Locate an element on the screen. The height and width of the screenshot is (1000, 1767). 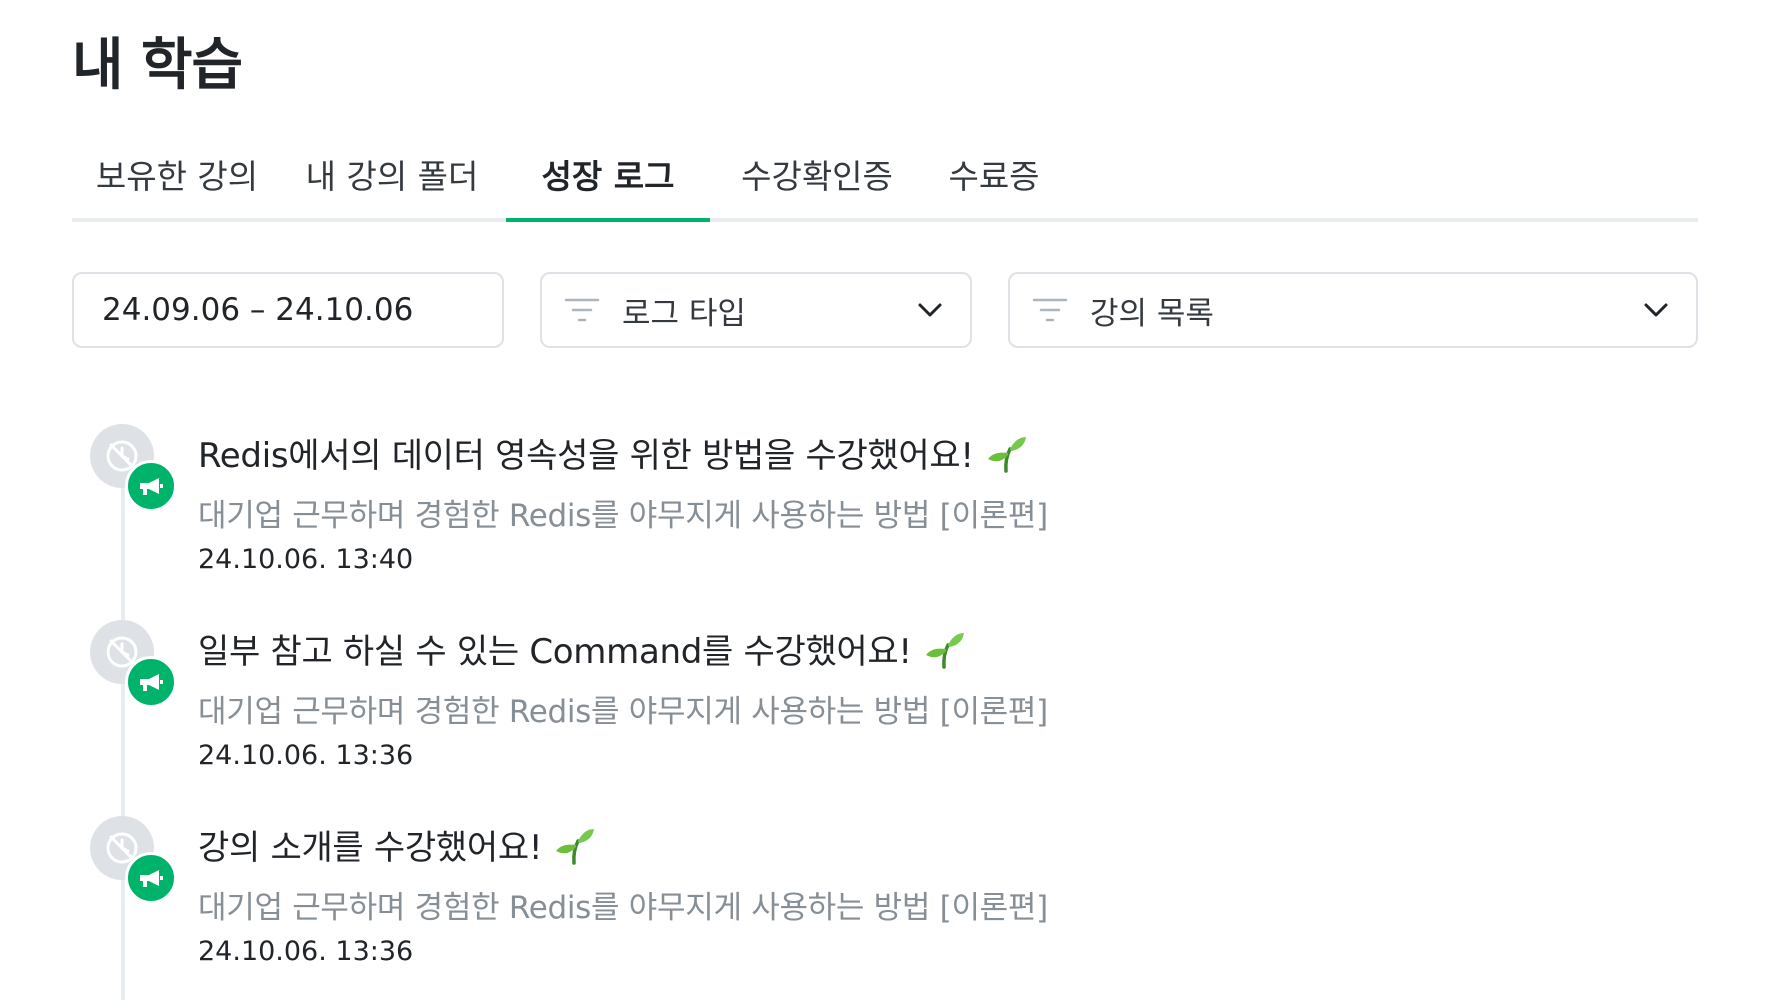
log-title-row: 강의 소개를 수강했어요! is located at coordinates (397, 844).